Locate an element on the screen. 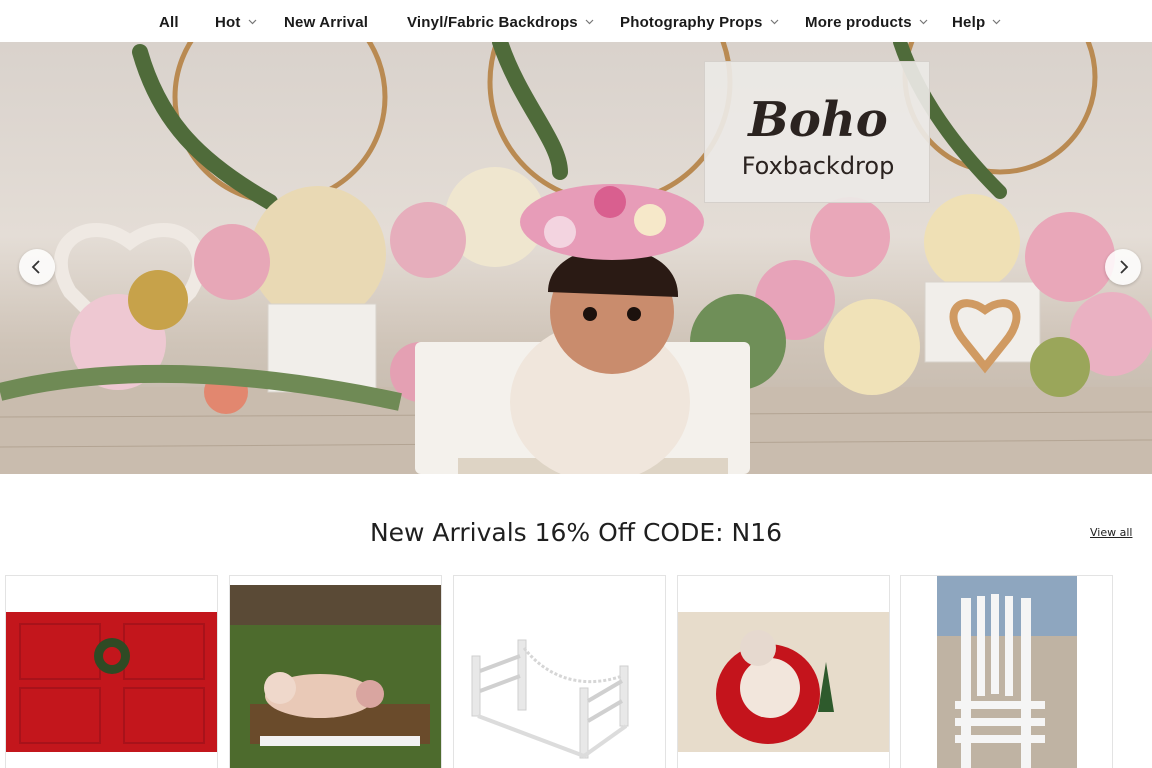  nav-item-more-products: More products is located at coordinates (866, 24).